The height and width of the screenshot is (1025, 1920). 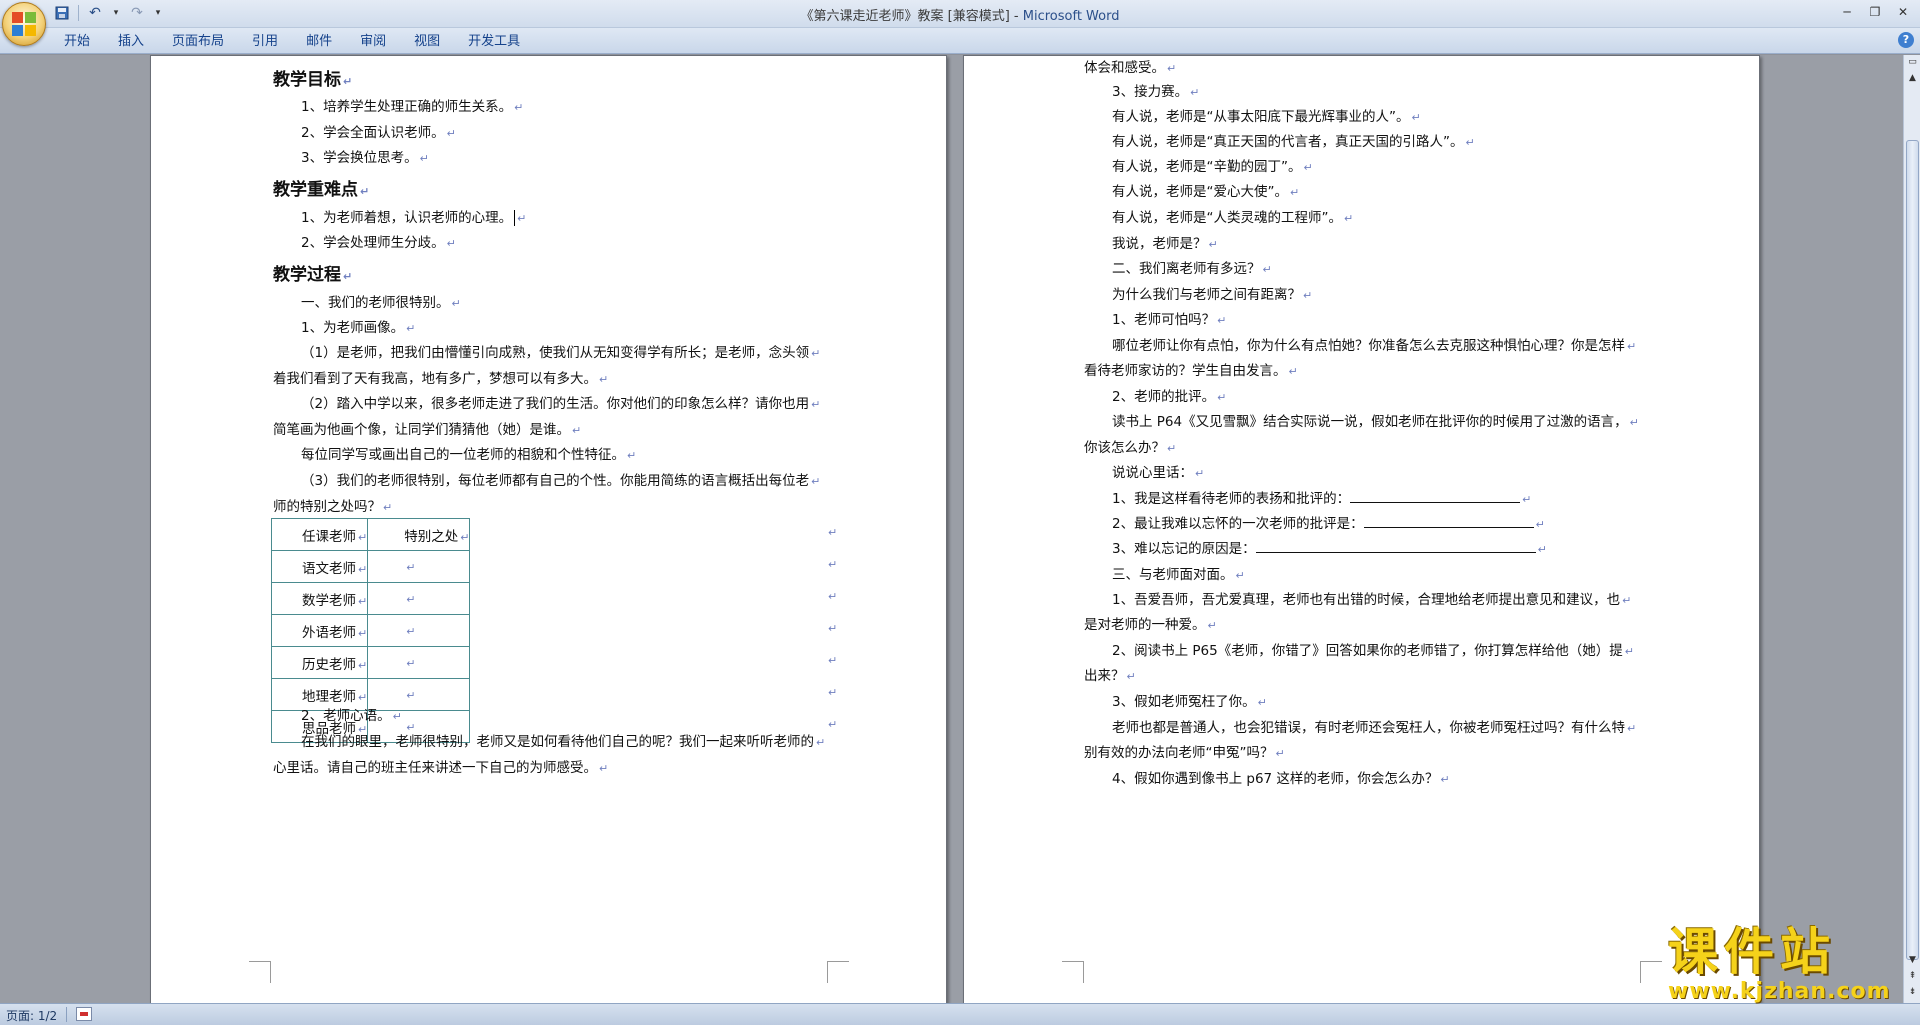 What do you see at coordinates (435, 768) in the screenshot?
I see `line-text: 心里话。请自己的班主任来讲述一下自己的为师感受。` at bounding box center [435, 768].